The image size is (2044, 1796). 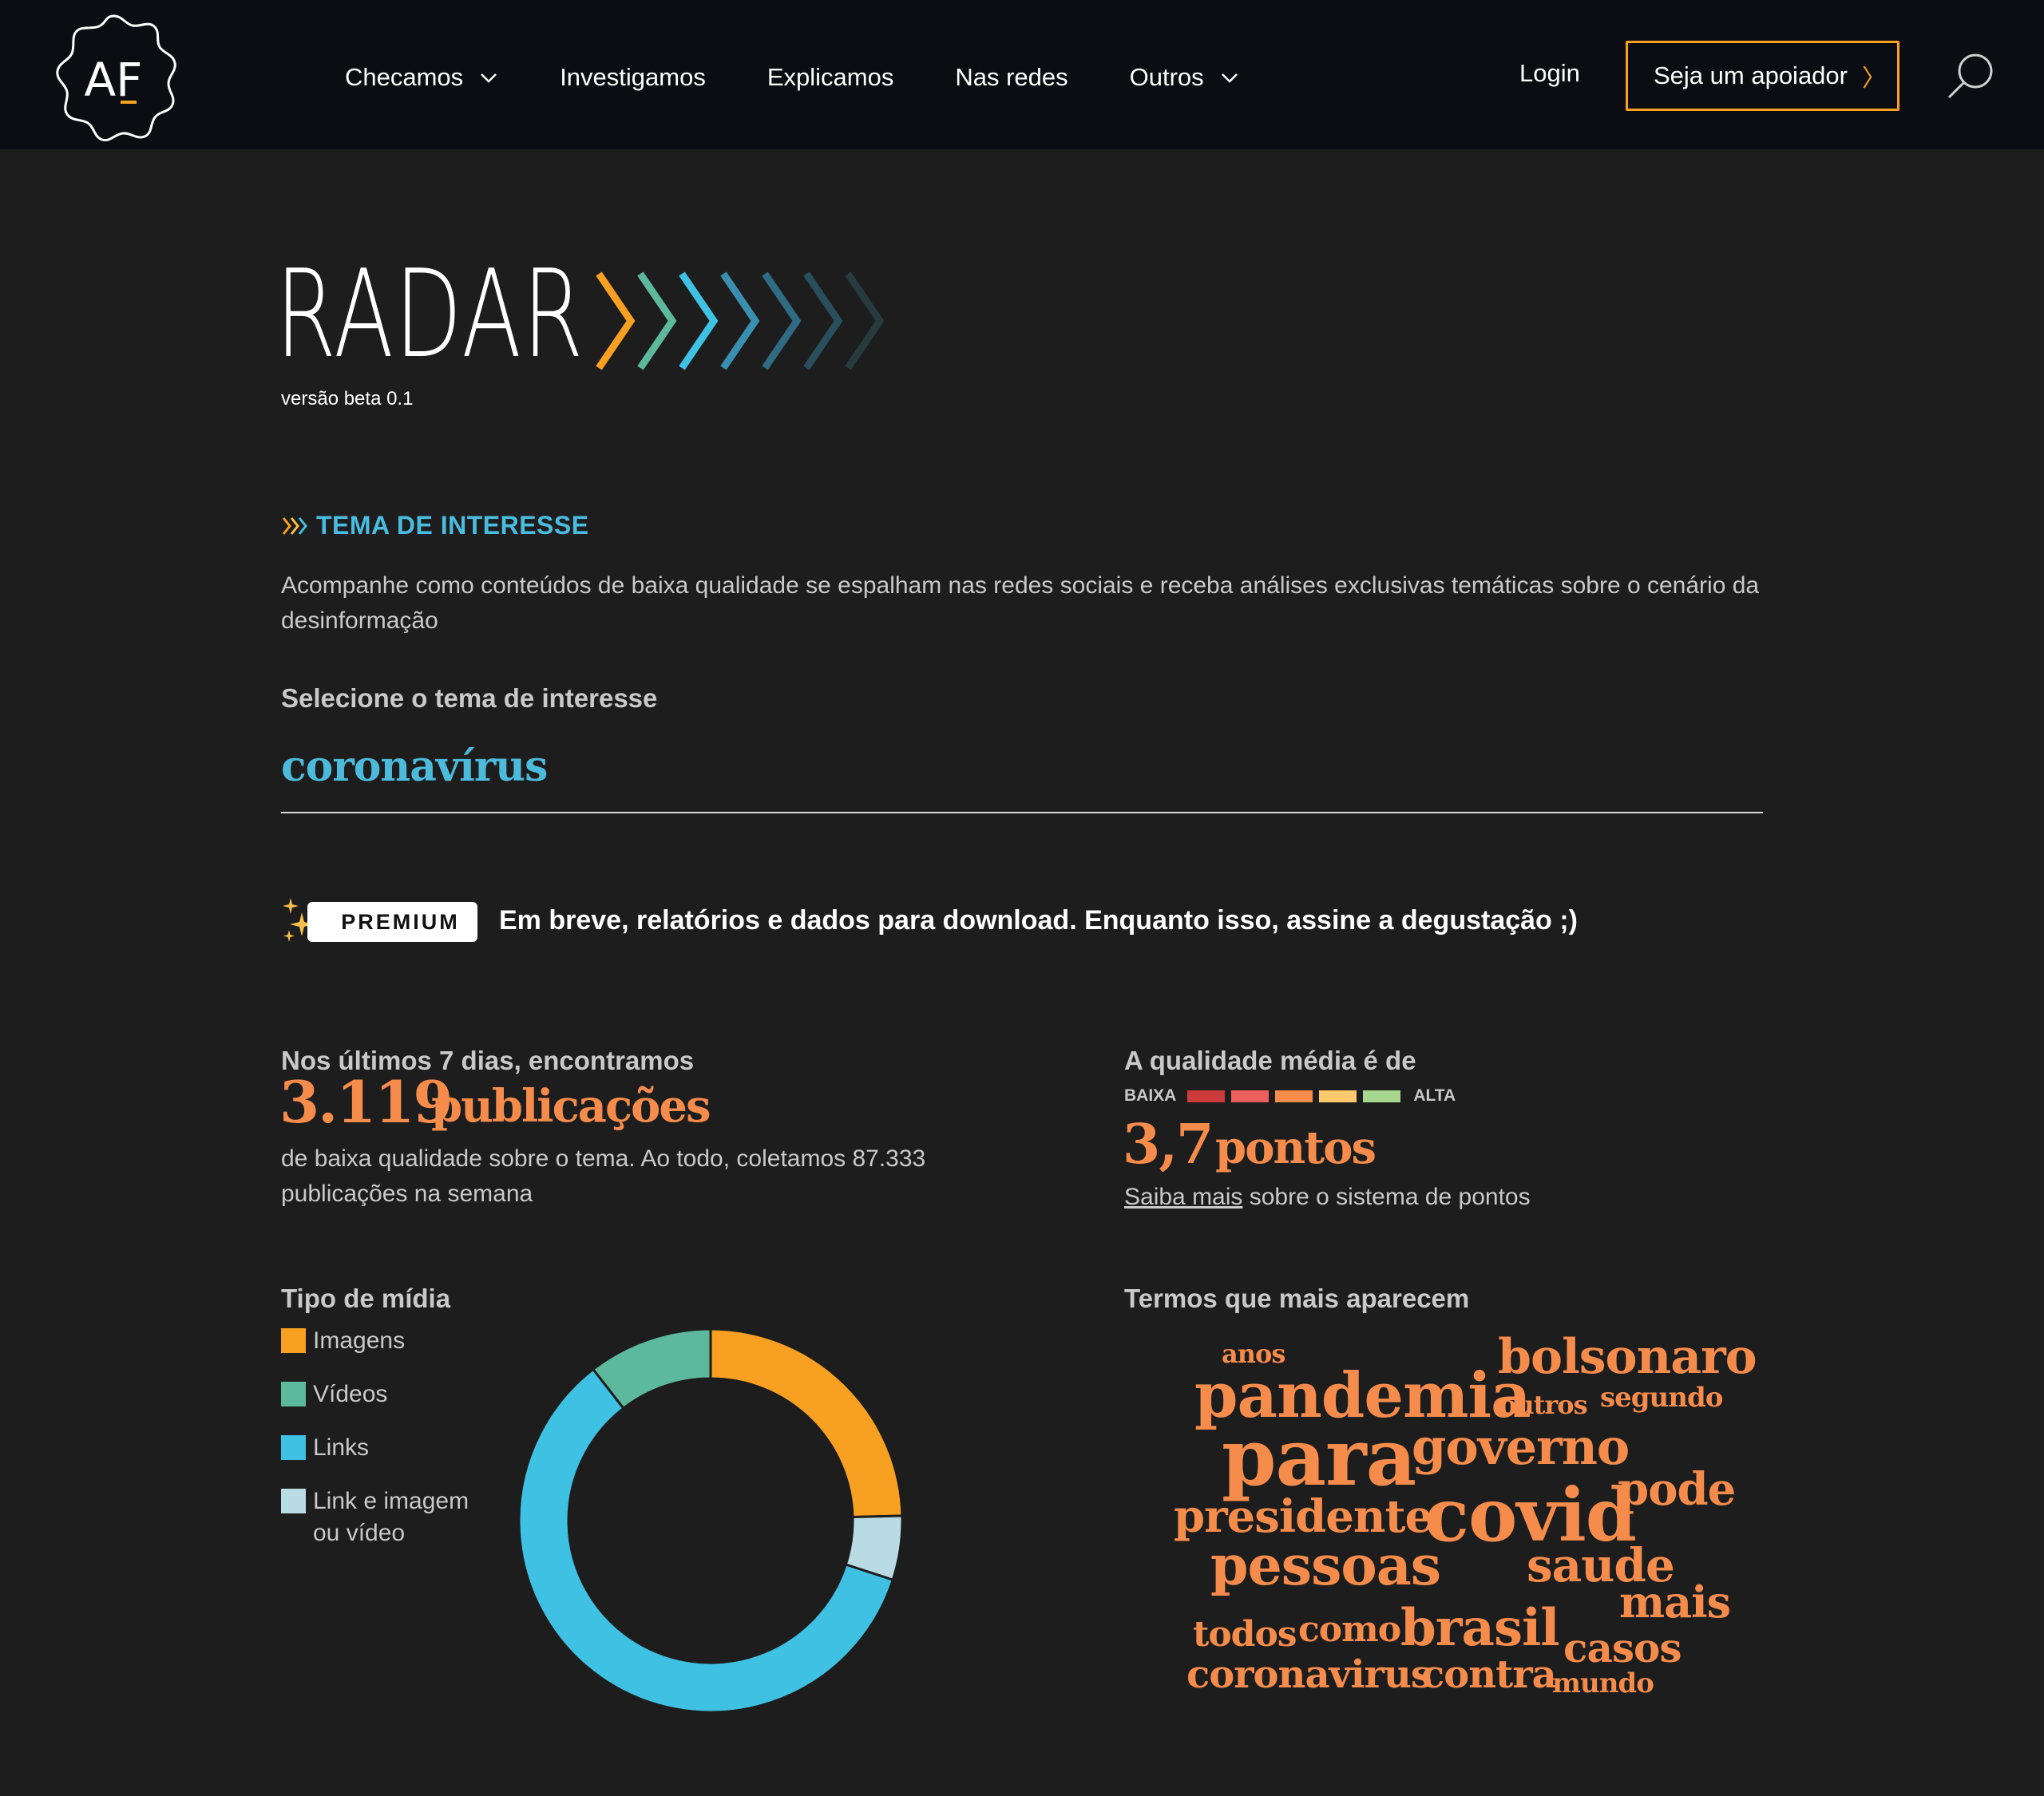 What do you see at coordinates (1245, 1634) in the screenshot?
I see `cloud-word: todos` at bounding box center [1245, 1634].